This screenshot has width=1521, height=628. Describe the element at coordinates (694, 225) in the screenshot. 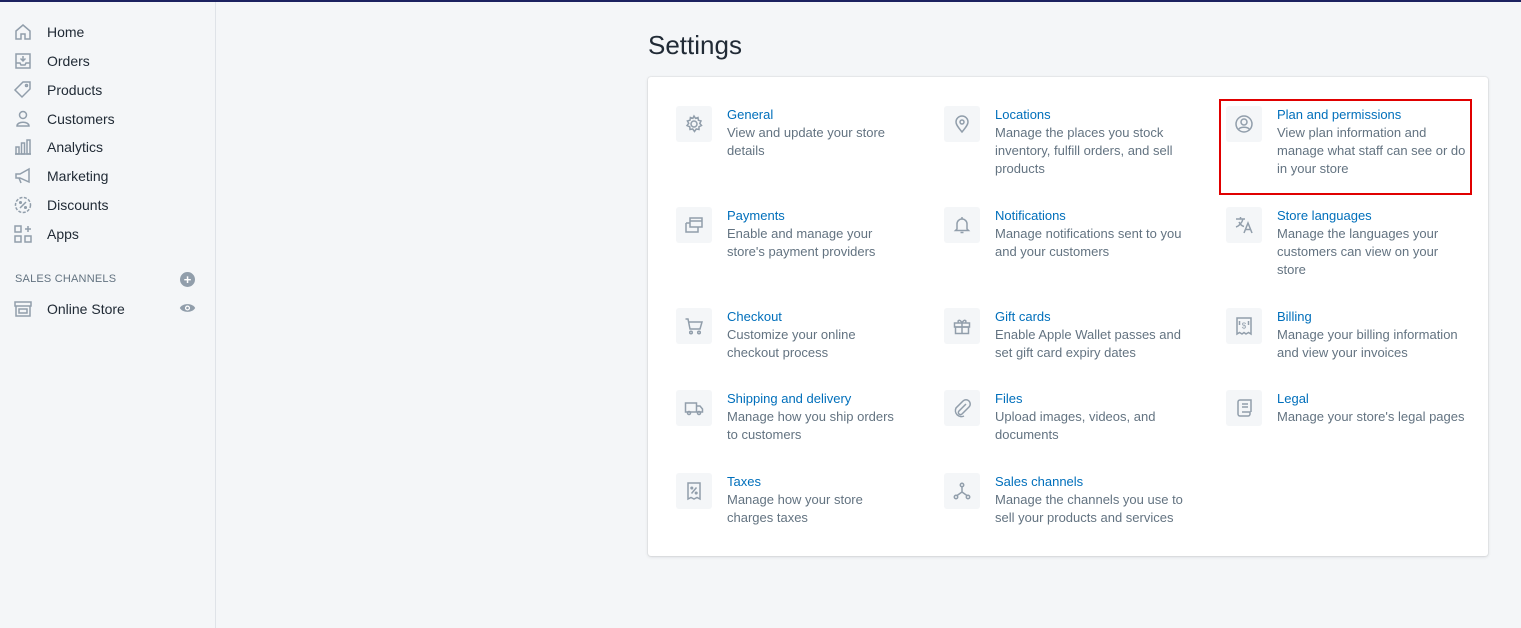

I see `payments-icon` at that location.